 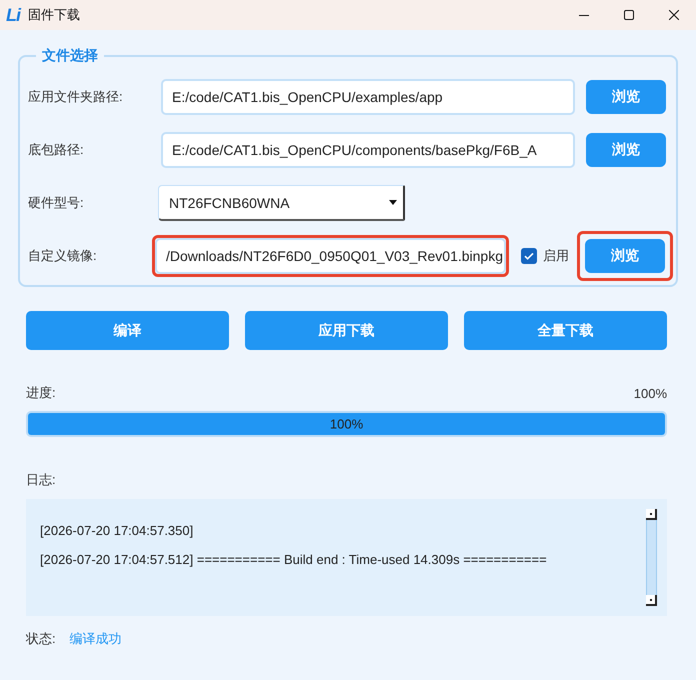 I want to click on caret-icon, so click(x=393, y=202).